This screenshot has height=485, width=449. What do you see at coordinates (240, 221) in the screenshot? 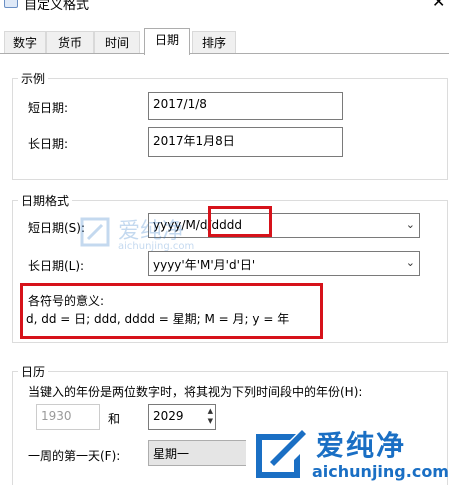
I see `highlight-box-format` at bounding box center [240, 221].